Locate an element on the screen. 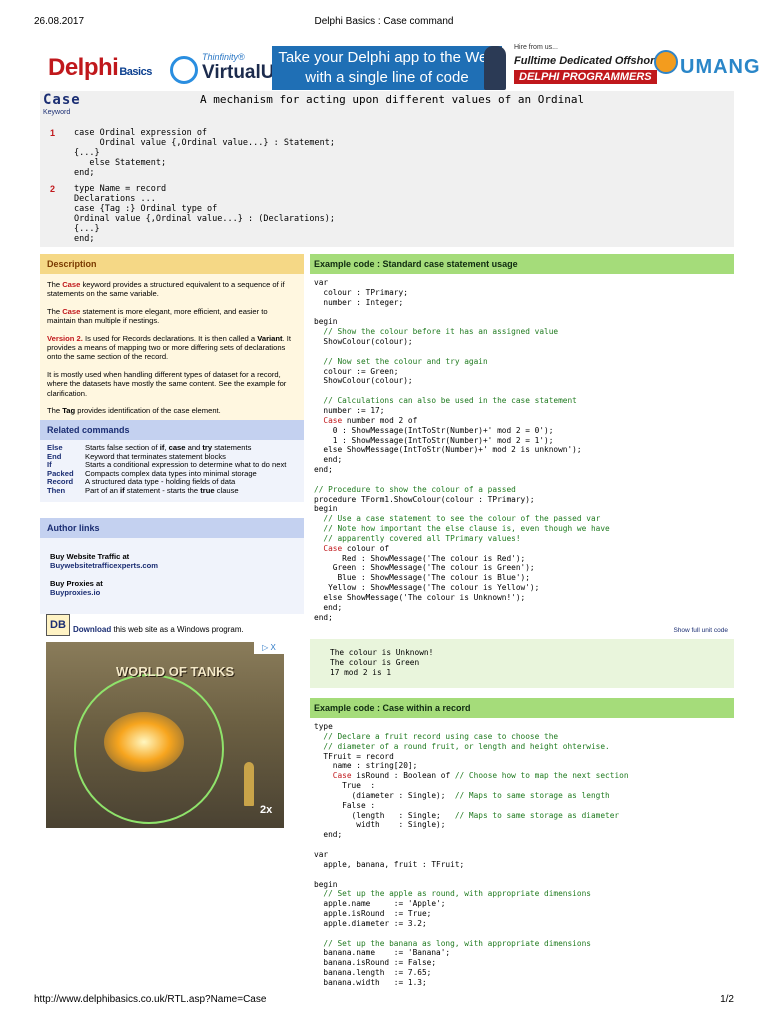  download-link: Download is located at coordinates (92, 629).